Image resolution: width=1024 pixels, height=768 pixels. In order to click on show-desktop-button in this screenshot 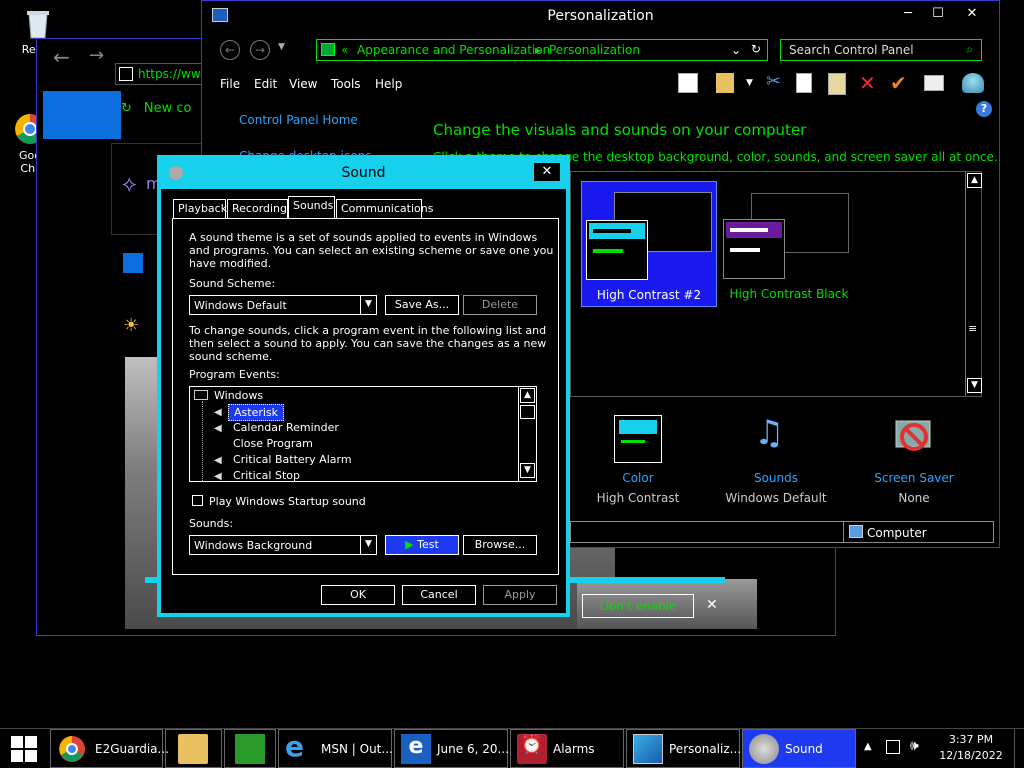, I will do `click(1019, 748)`.